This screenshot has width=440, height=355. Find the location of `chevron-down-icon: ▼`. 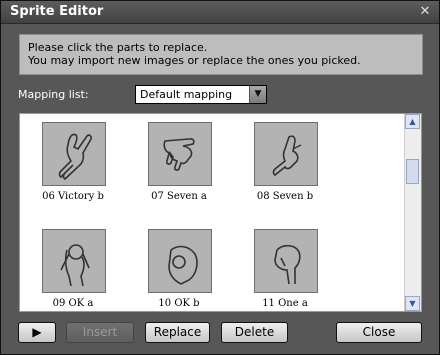

chevron-down-icon: ▼ is located at coordinates (257, 94).